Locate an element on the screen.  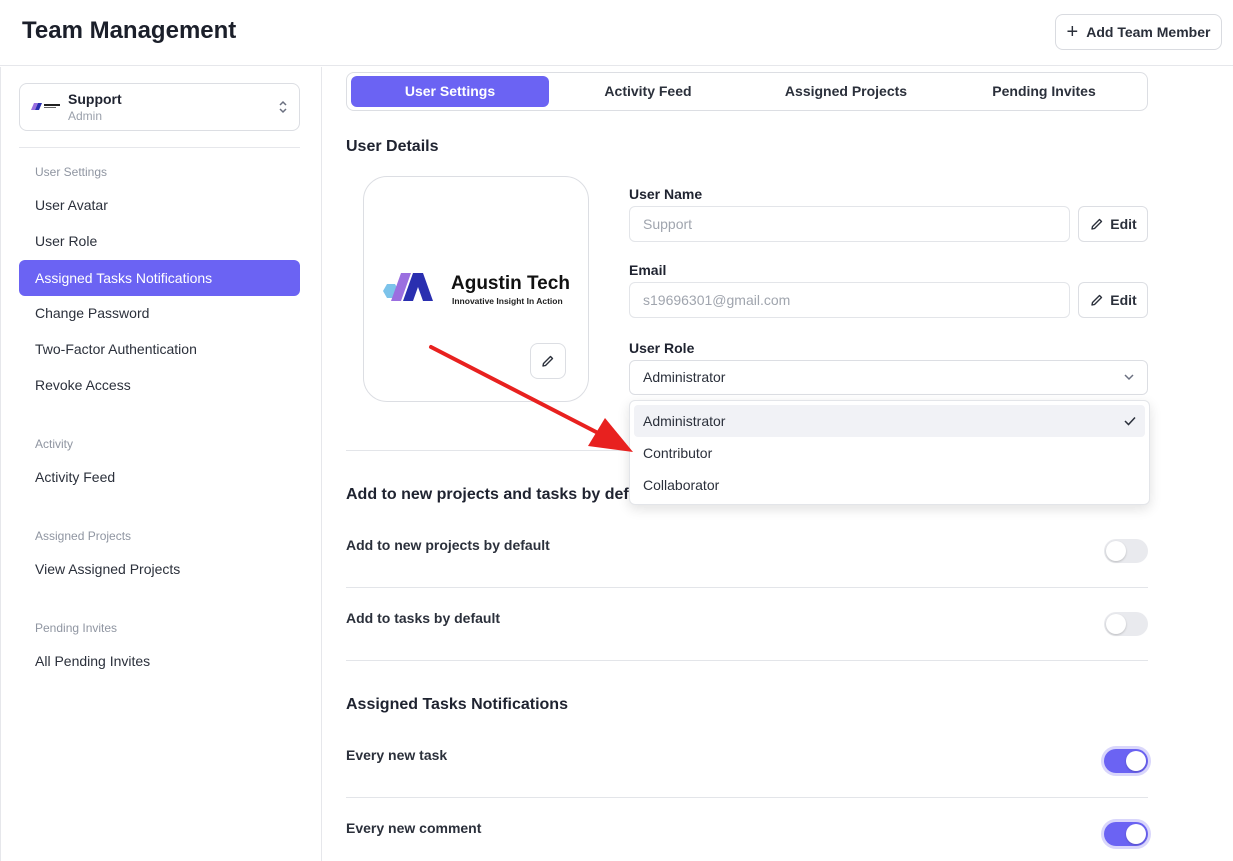
workspace-role: Admin is located at coordinates (85, 116).